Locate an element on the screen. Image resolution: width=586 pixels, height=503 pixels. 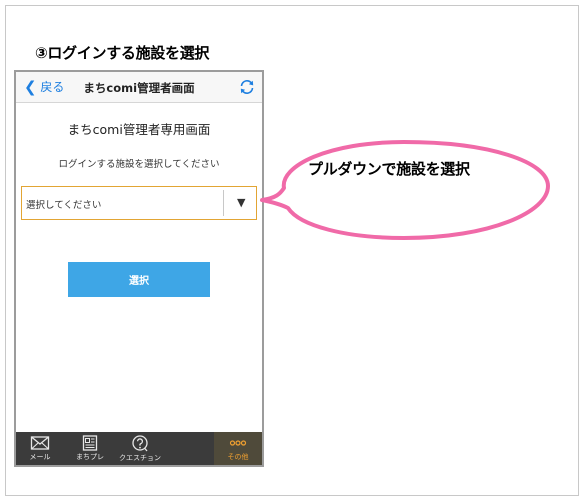
nav-title: まちcomi管理者画面 is located at coordinates (139, 88).